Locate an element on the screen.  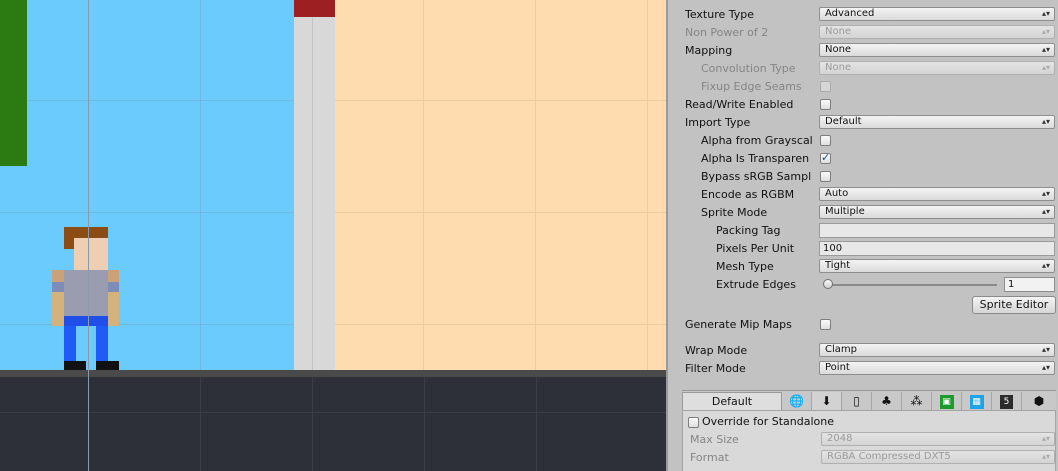
texture-type-label: Texture Type is located at coordinates (720, 14).